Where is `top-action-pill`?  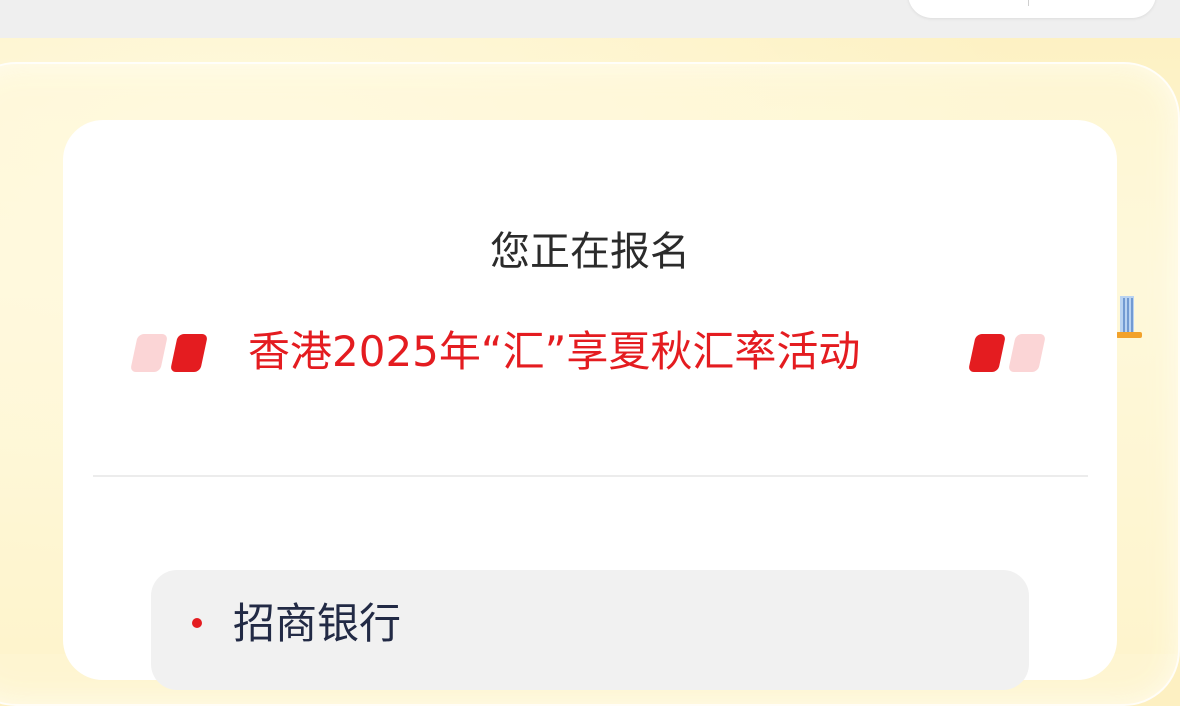 top-action-pill is located at coordinates (1032, 9).